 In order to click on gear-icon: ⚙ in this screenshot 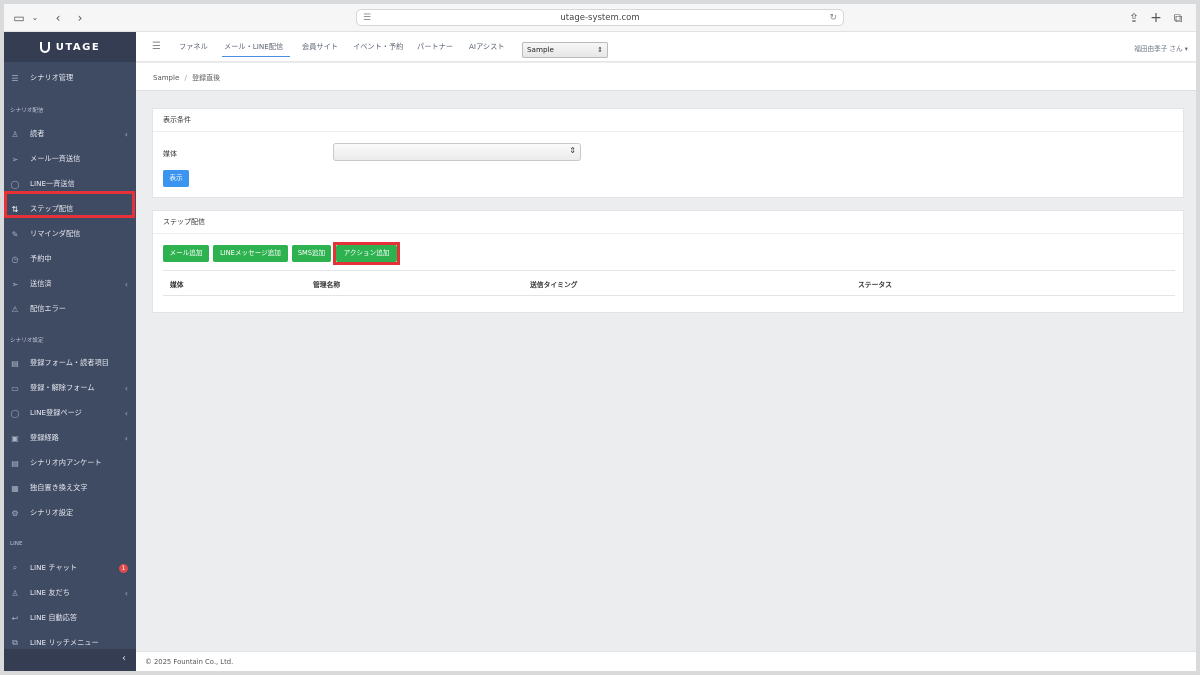, I will do `click(15, 513)`.